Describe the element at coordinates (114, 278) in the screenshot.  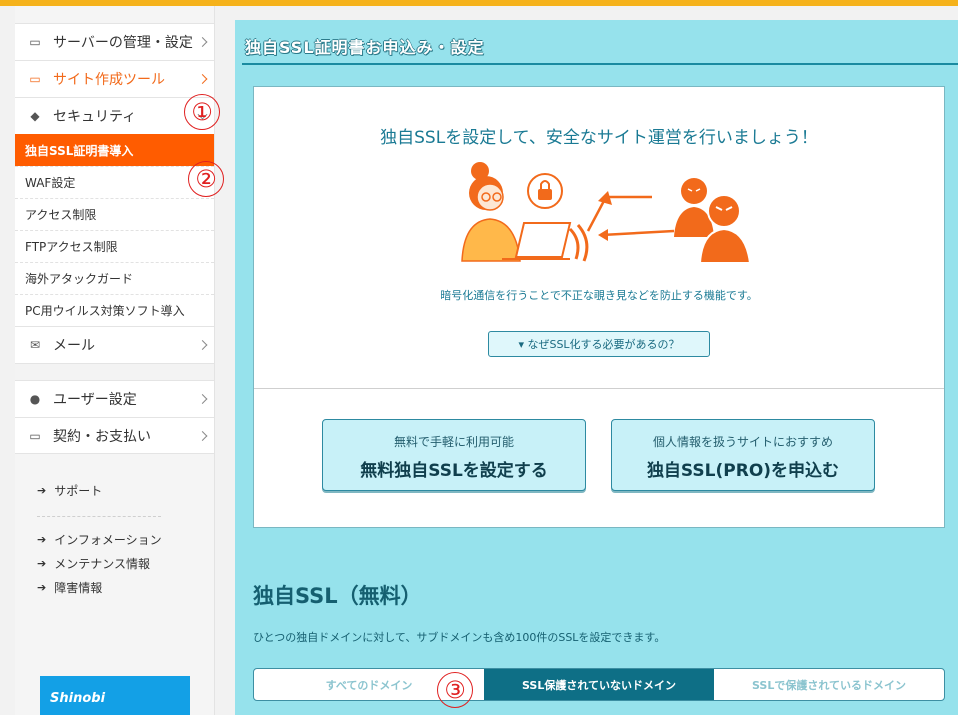
I see `sidebar-subitem-attack-guard: 海外アタックガード` at that location.